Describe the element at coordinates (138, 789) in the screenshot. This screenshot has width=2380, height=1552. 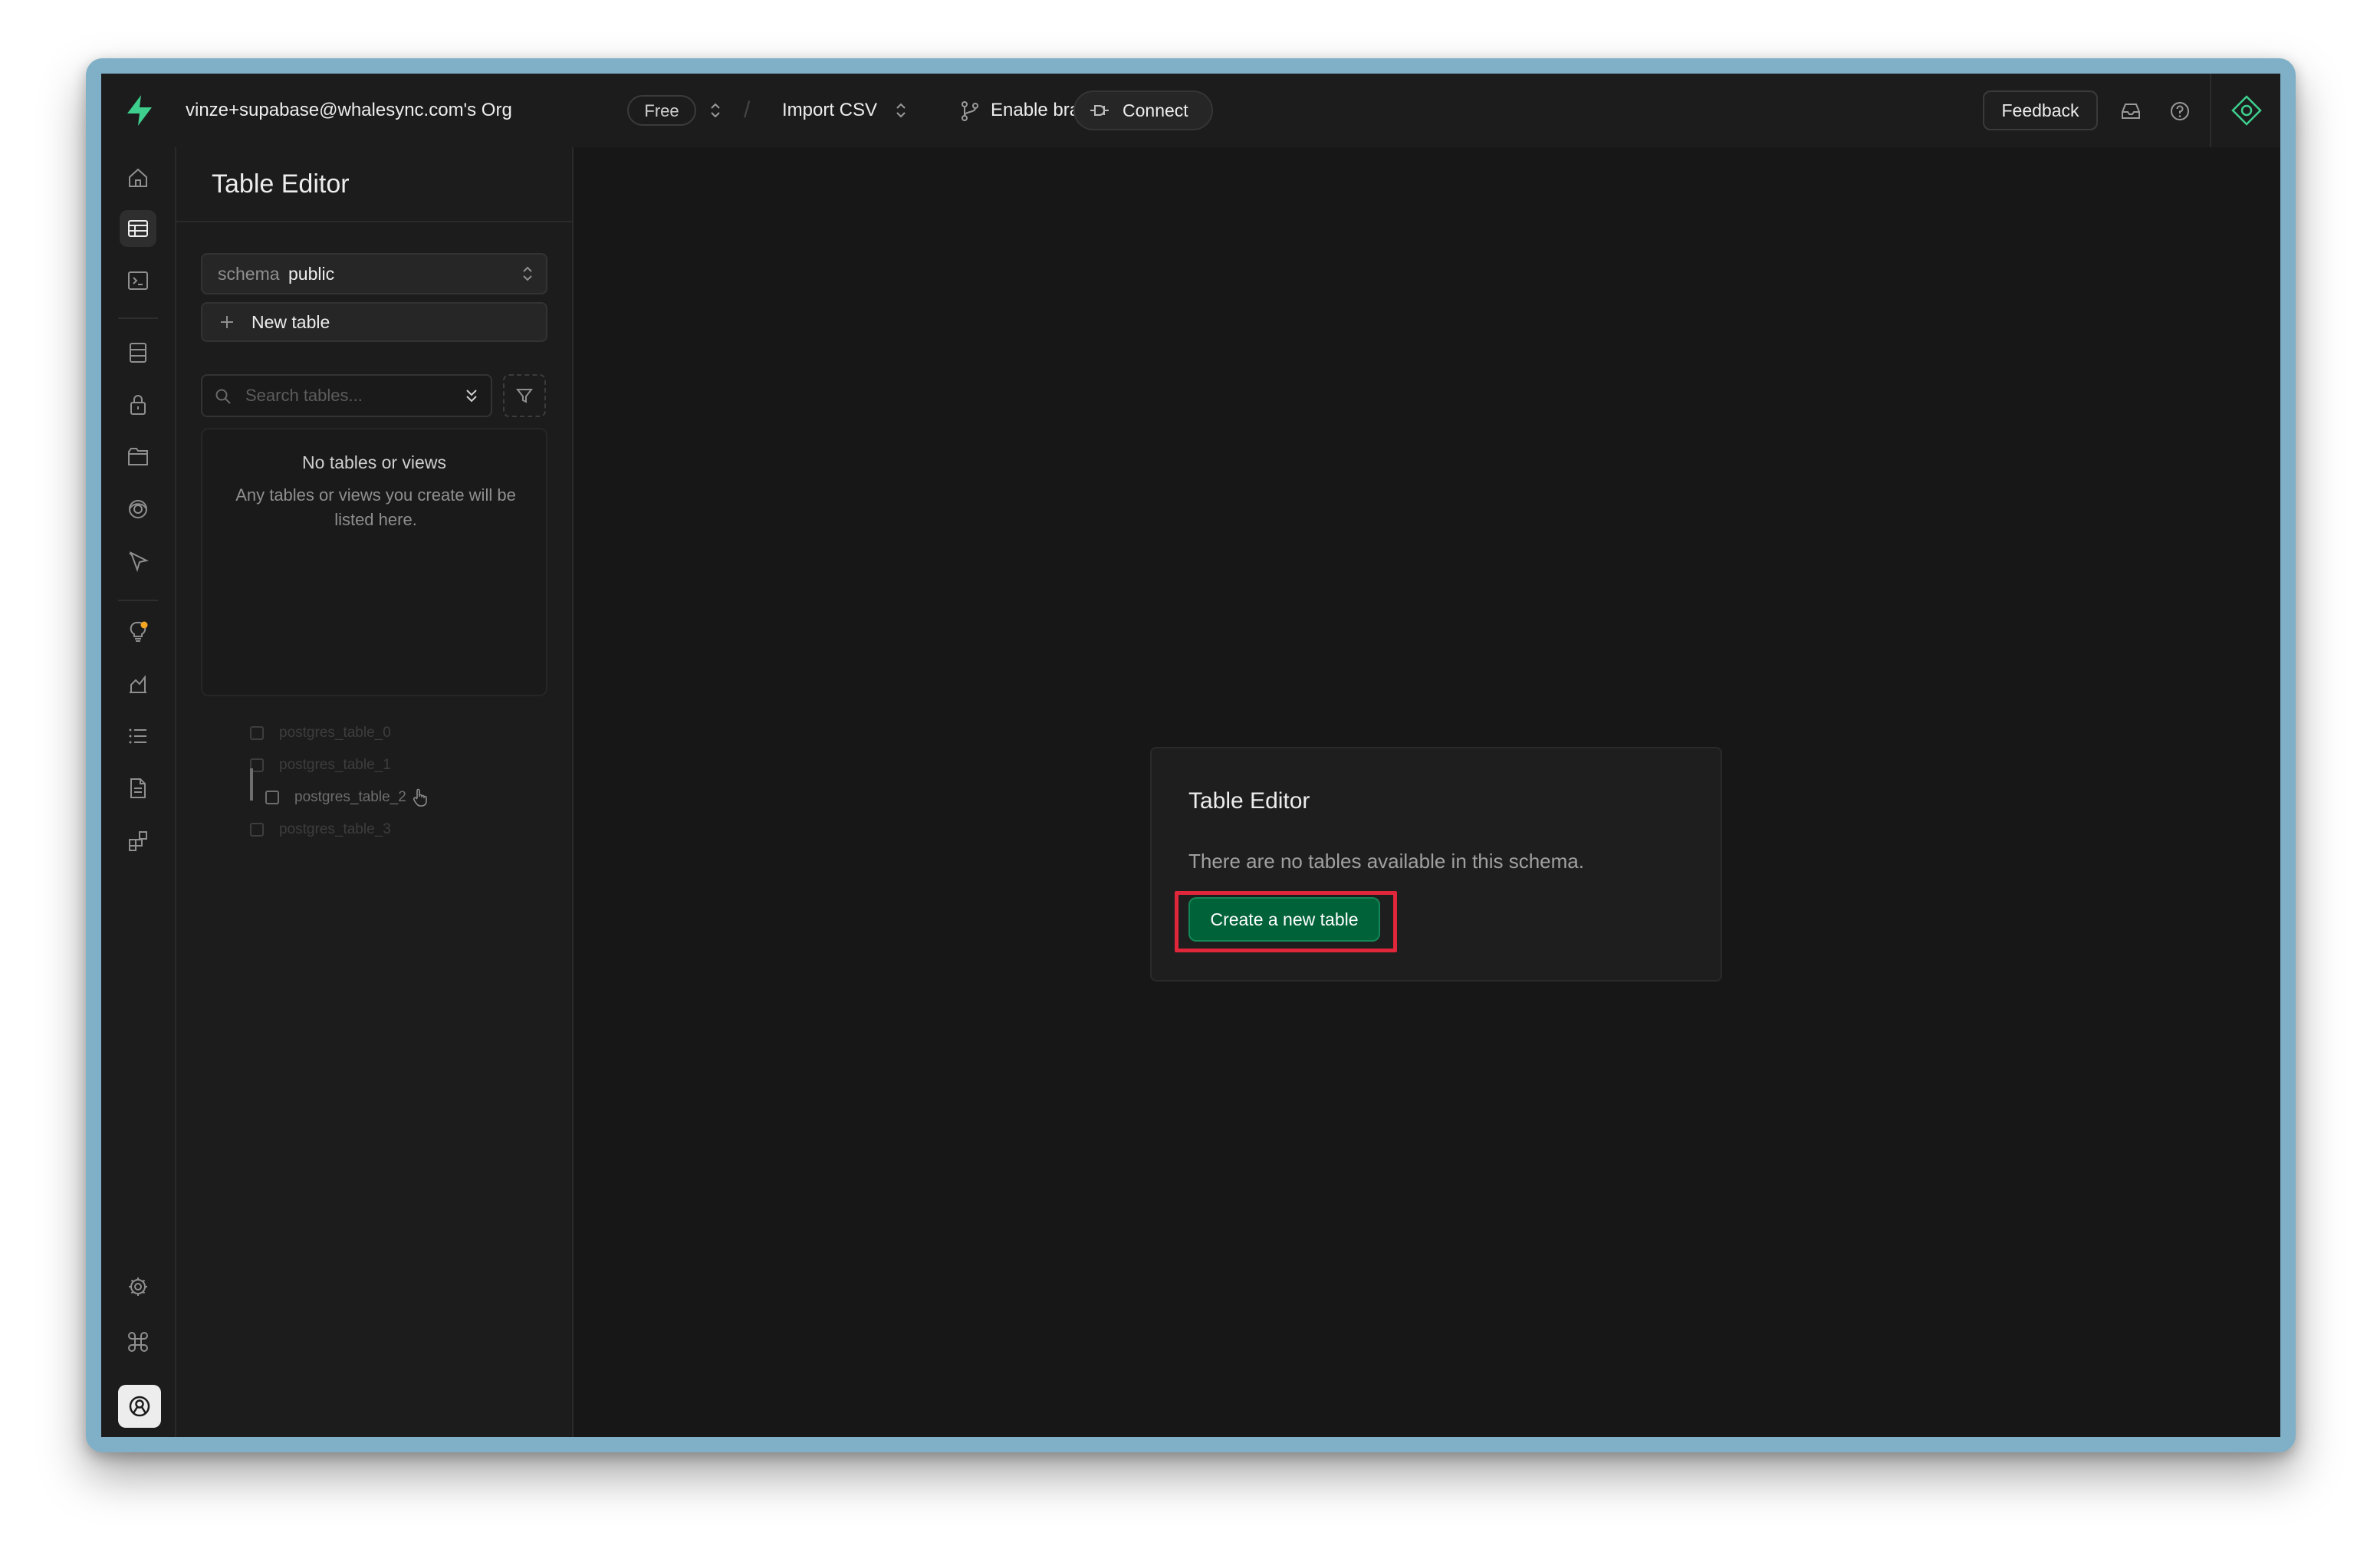
I see `api-docs-icon` at that location.